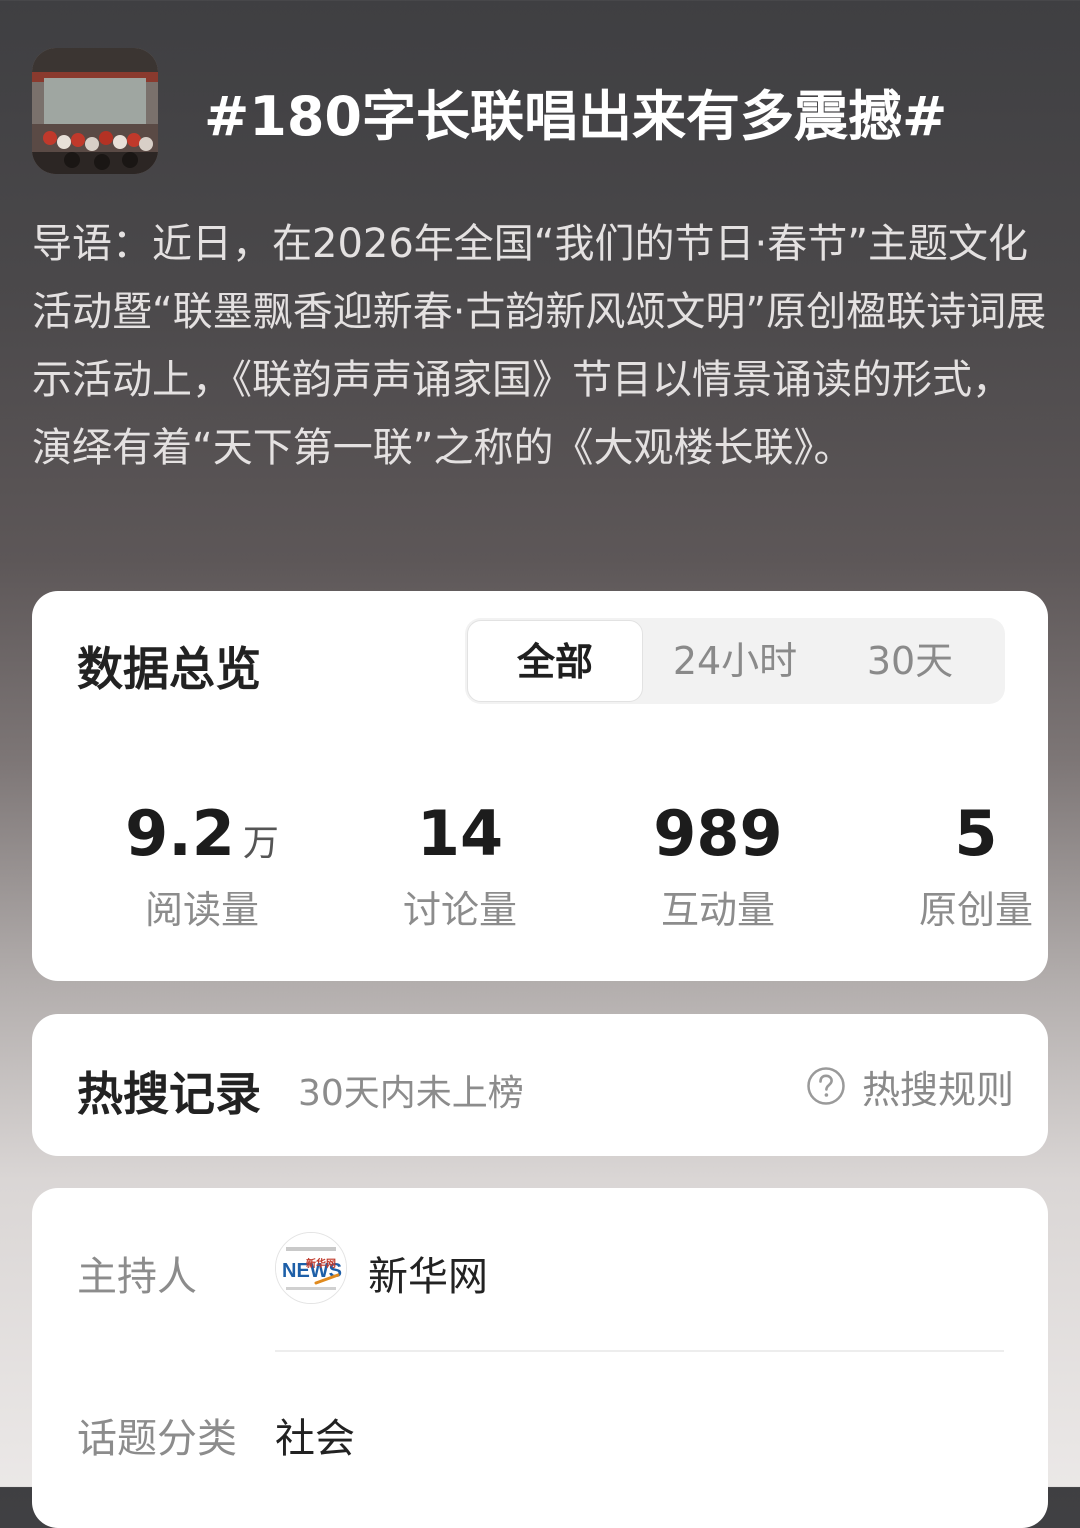 Image resolution: width=1080 pixels, height=1528 pixels. Describe the element at coordinates (411, 1093) in the screenshot. I see `hot-search-status: 30天内未上榜` at that location.